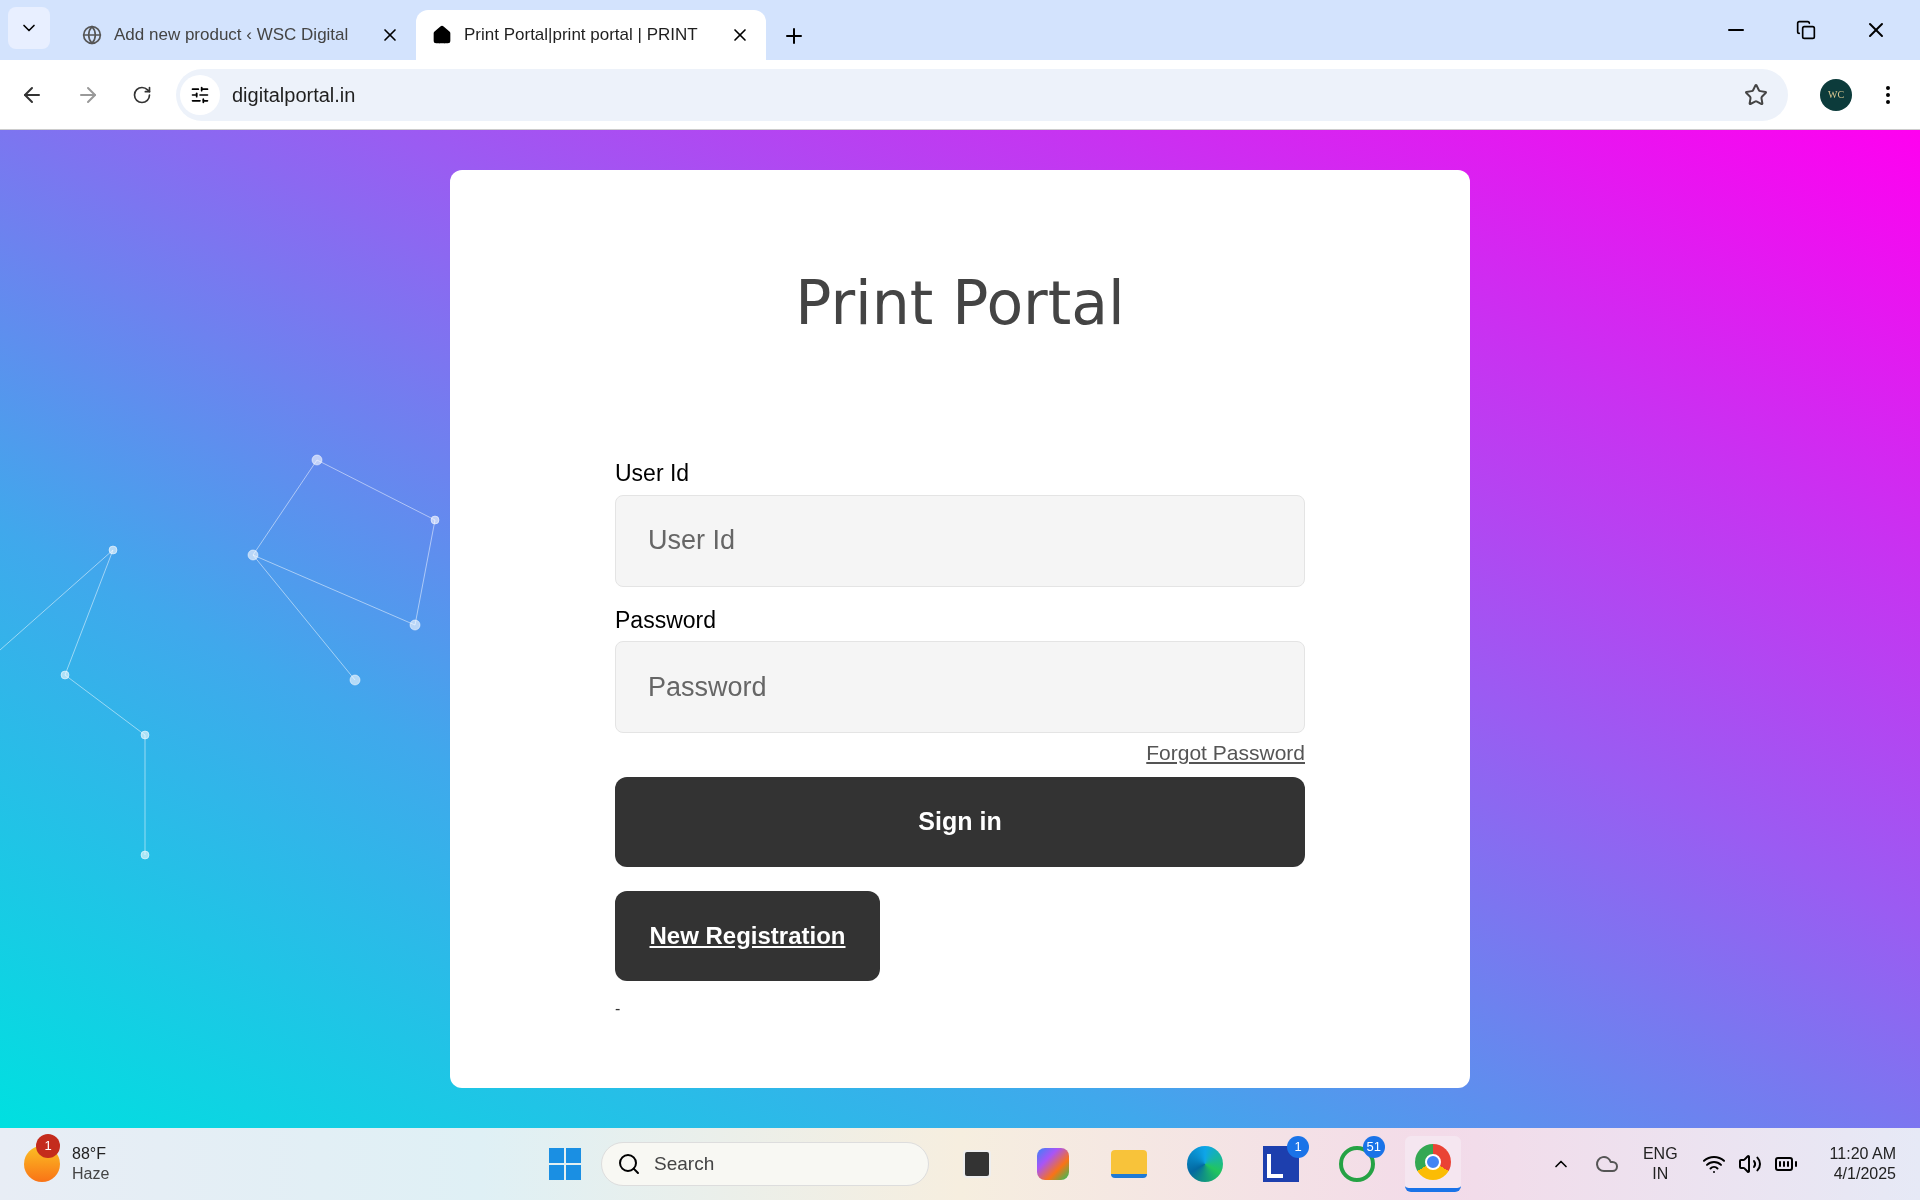 Image resolution: width=1920 pixels, height=1200 pixels. Describe the element at coordinates (1433, 1162) in the screenshot. I see `browser-logo-icon` at that location.